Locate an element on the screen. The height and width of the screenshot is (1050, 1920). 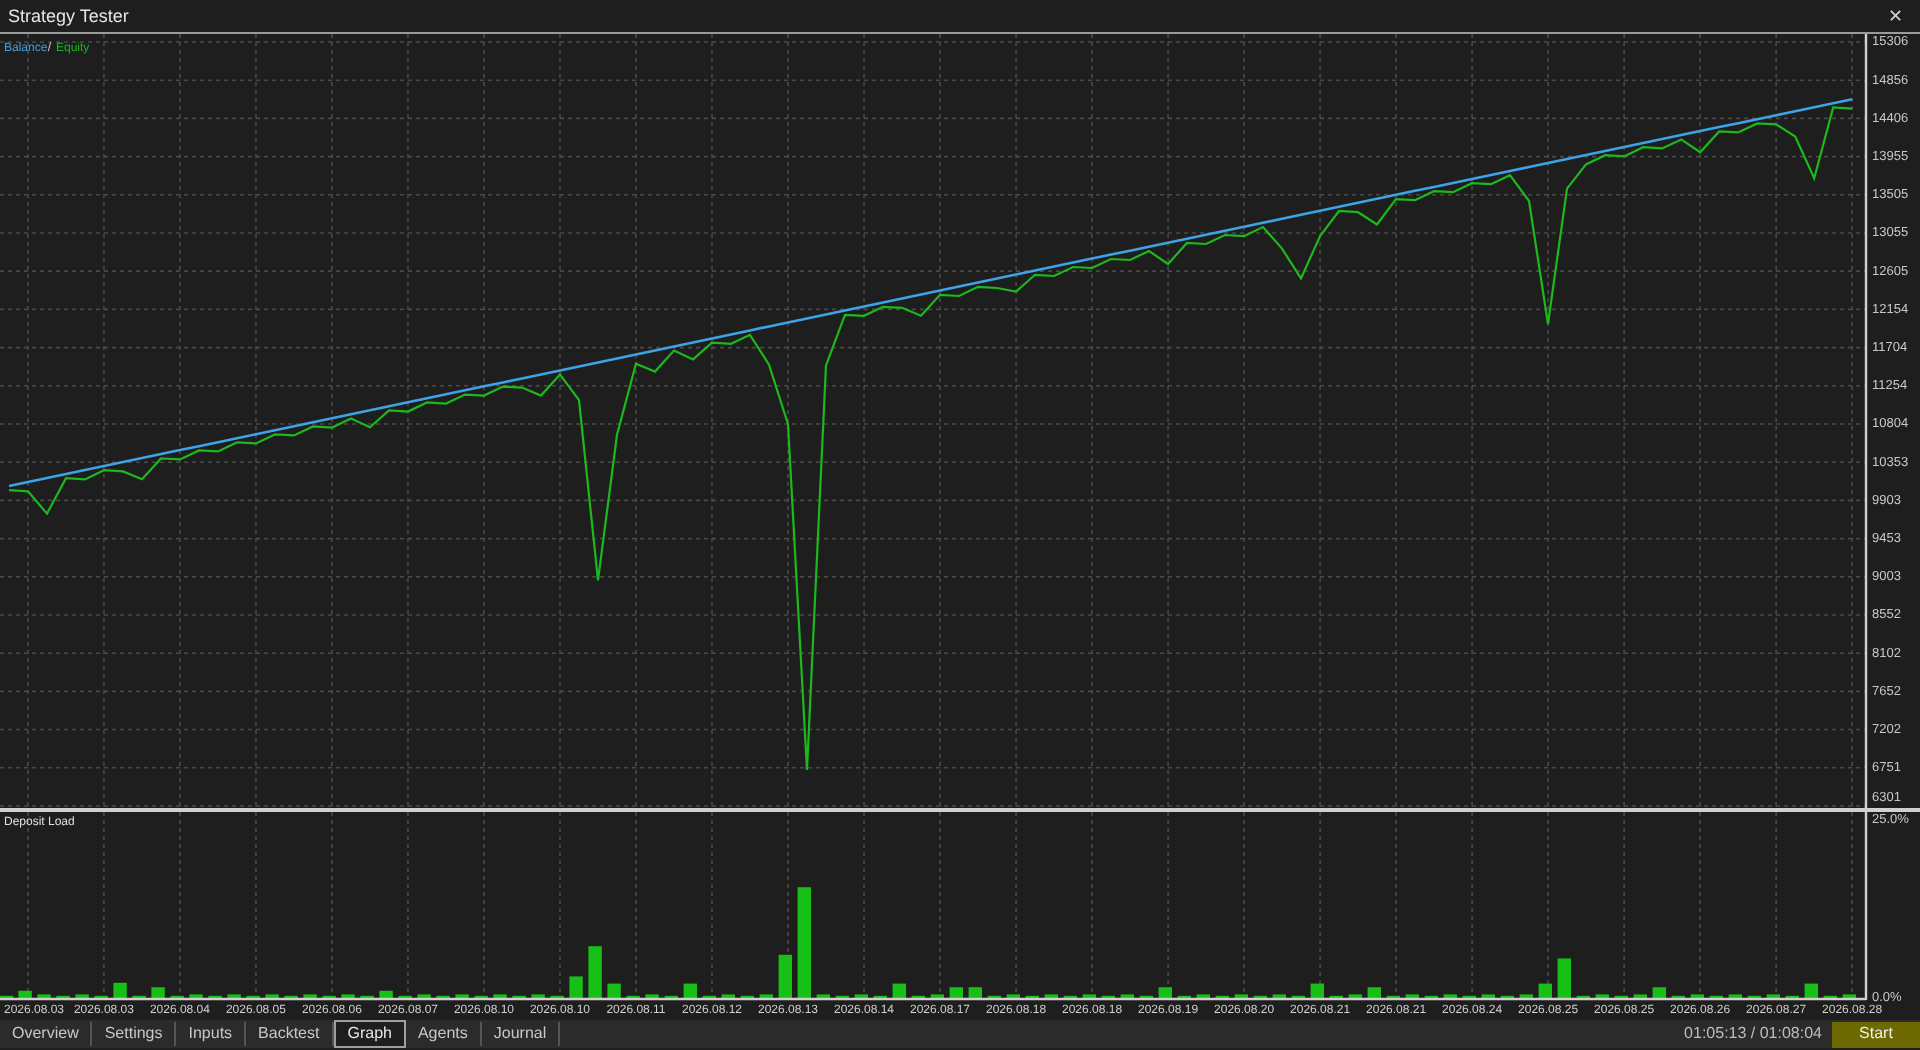
tab: Settings is located at coordinates (134, 1034).